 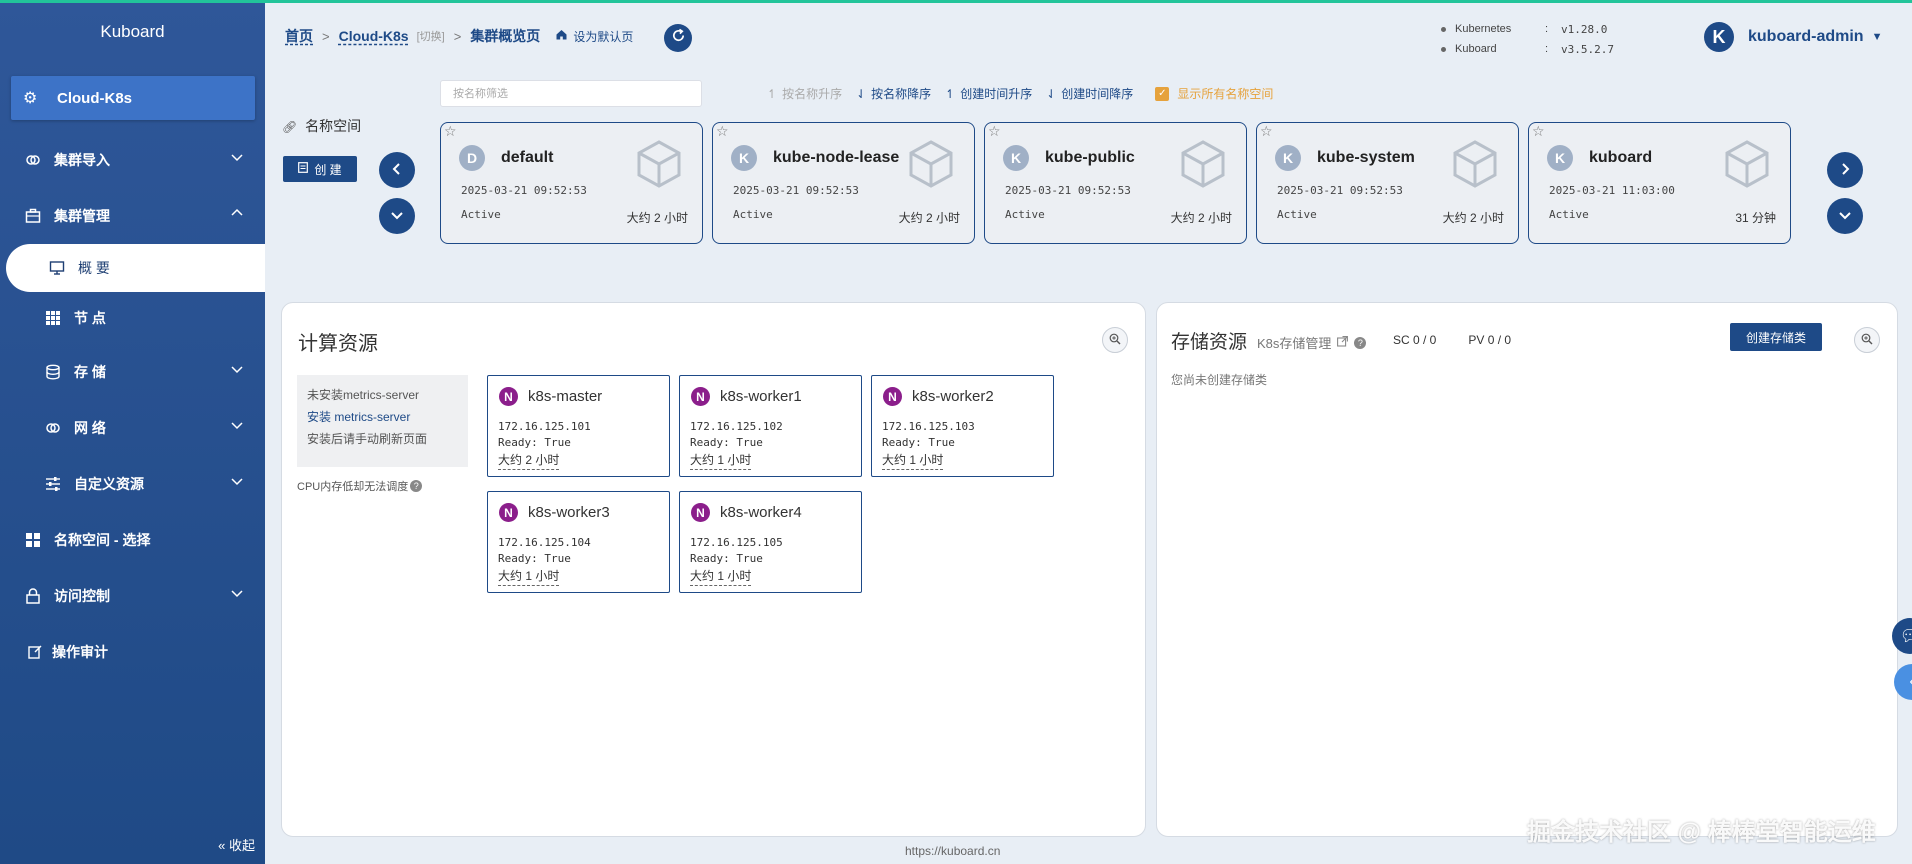 What do you see at coordinates (761, 512) in the screenshot?
I see `node-name: k8s-worker4` at bounding box center [761, 512].